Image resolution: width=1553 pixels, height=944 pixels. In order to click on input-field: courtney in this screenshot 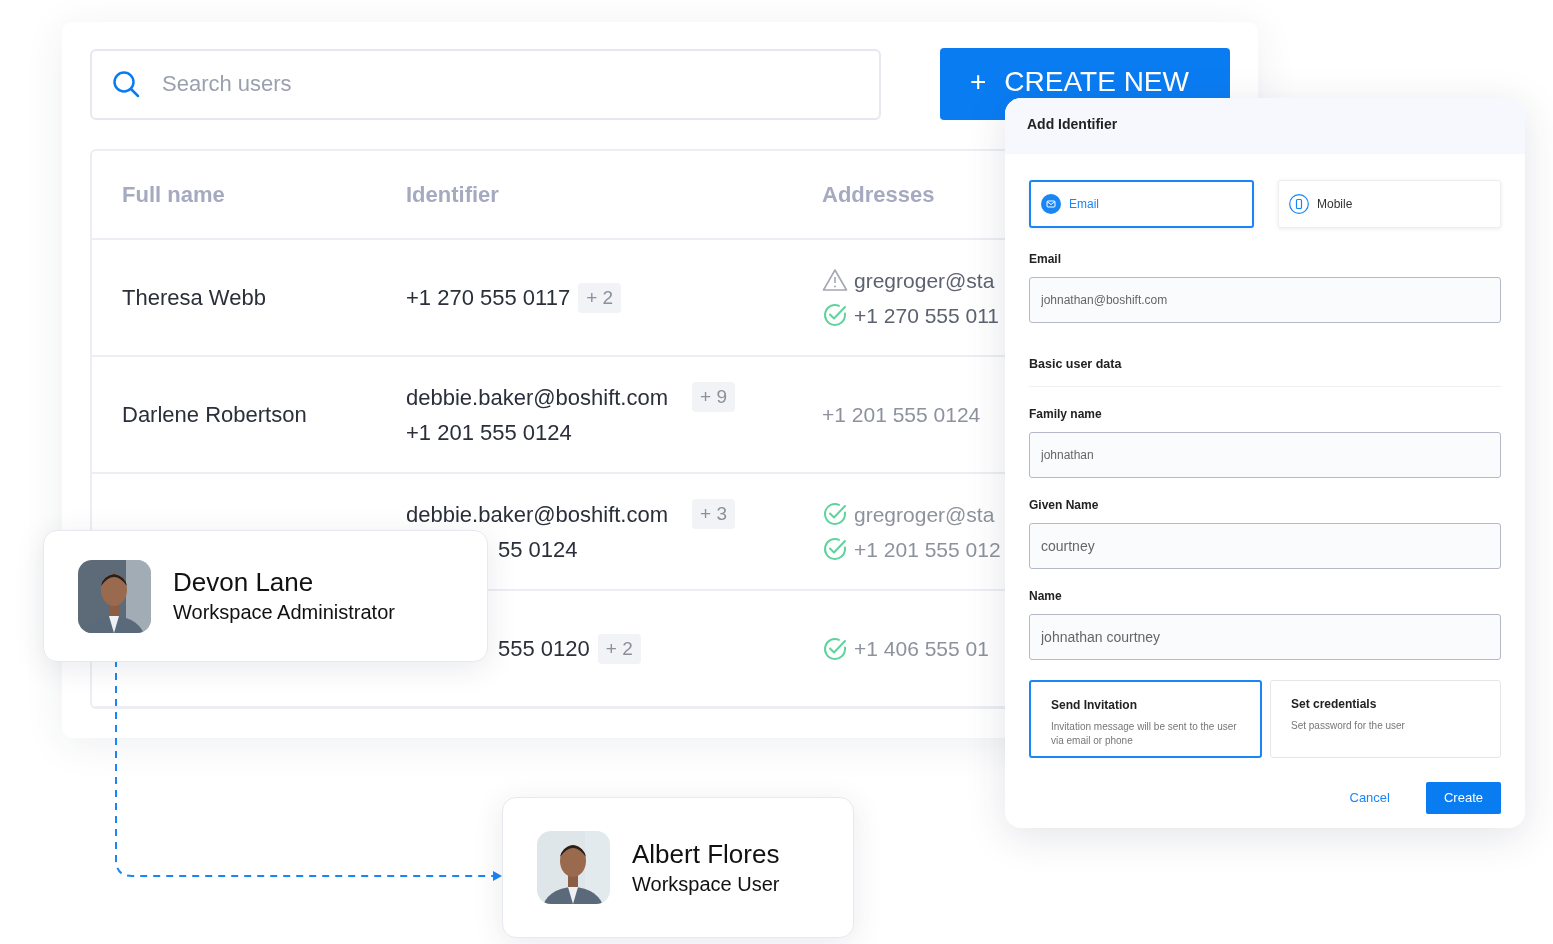, I will do `click(1265, 545)`.